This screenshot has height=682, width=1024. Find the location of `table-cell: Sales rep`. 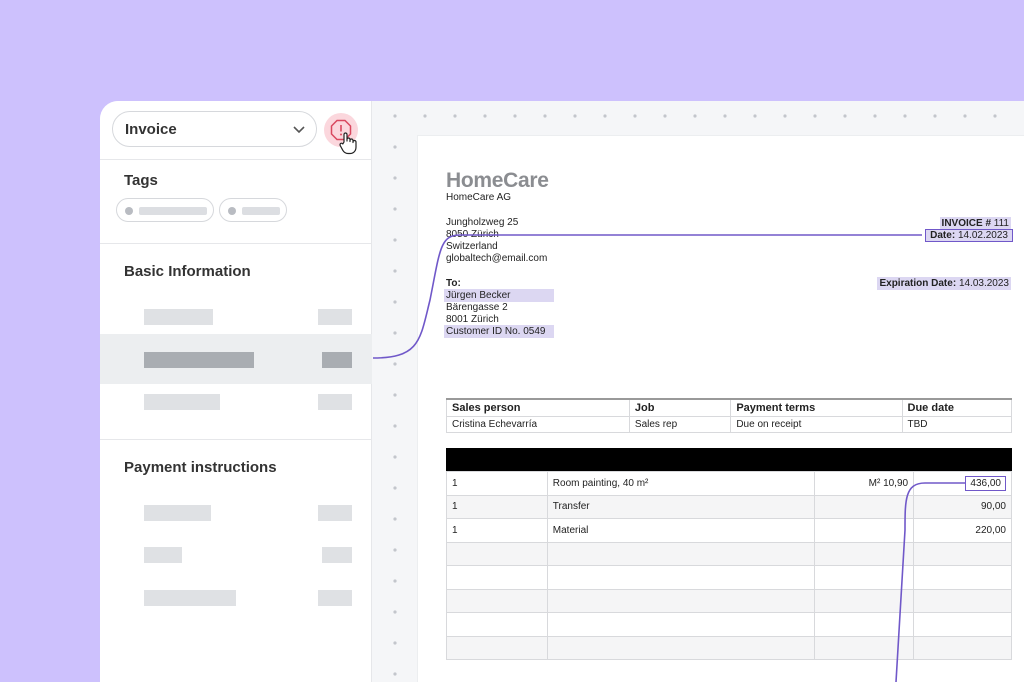

table-cell: Sales rep is located at coordinates (680, 424).